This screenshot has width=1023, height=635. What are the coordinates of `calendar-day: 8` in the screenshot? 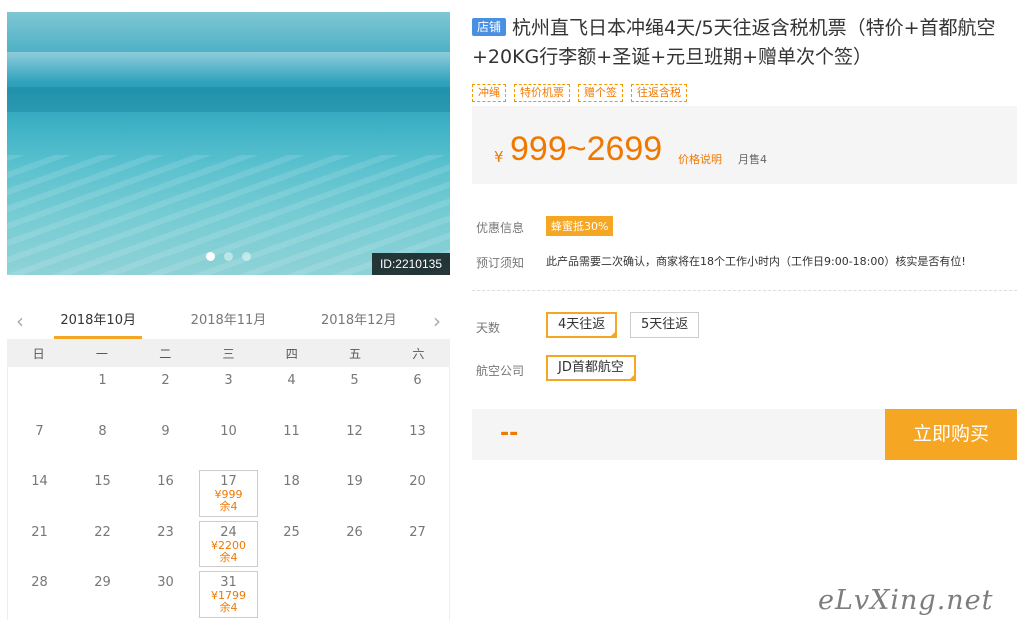 It's located at (102, 443).